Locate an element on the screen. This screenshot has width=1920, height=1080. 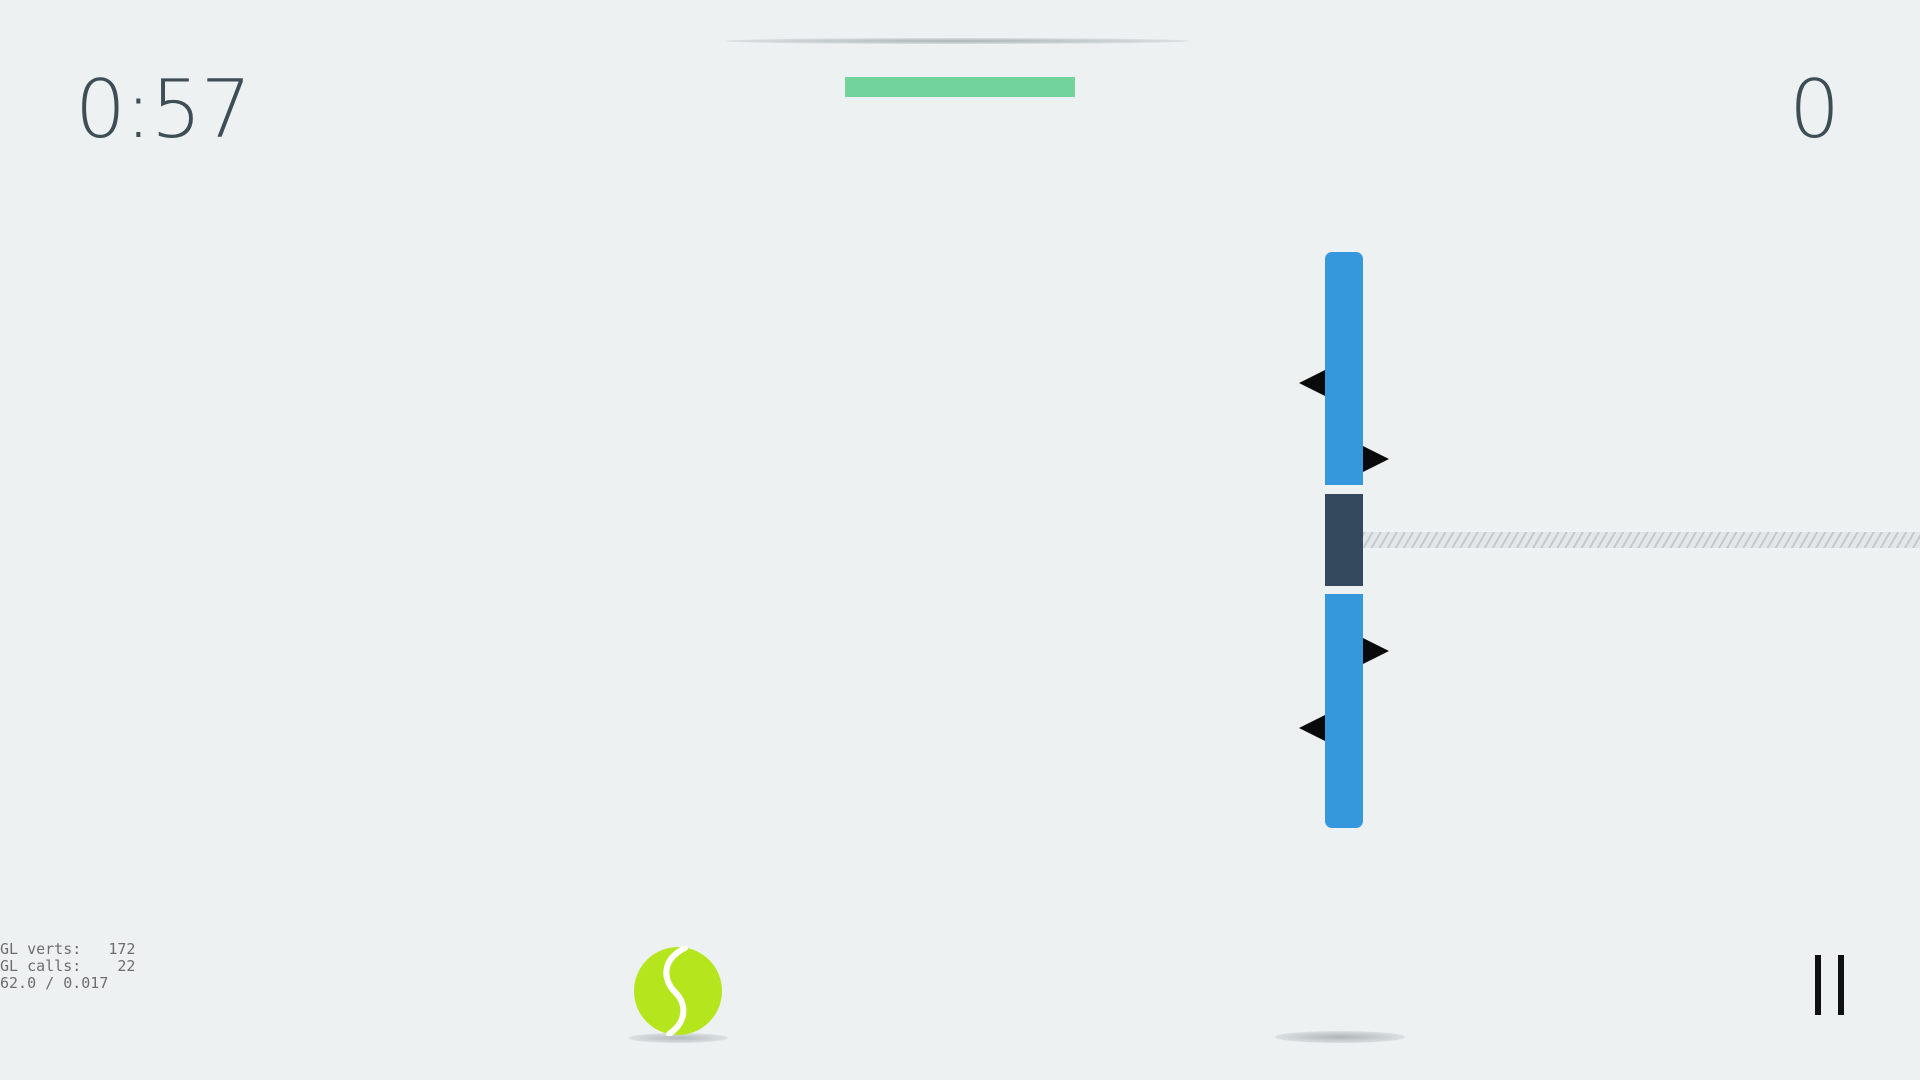
spike-right-lower is located at coordinates (1376, 651).